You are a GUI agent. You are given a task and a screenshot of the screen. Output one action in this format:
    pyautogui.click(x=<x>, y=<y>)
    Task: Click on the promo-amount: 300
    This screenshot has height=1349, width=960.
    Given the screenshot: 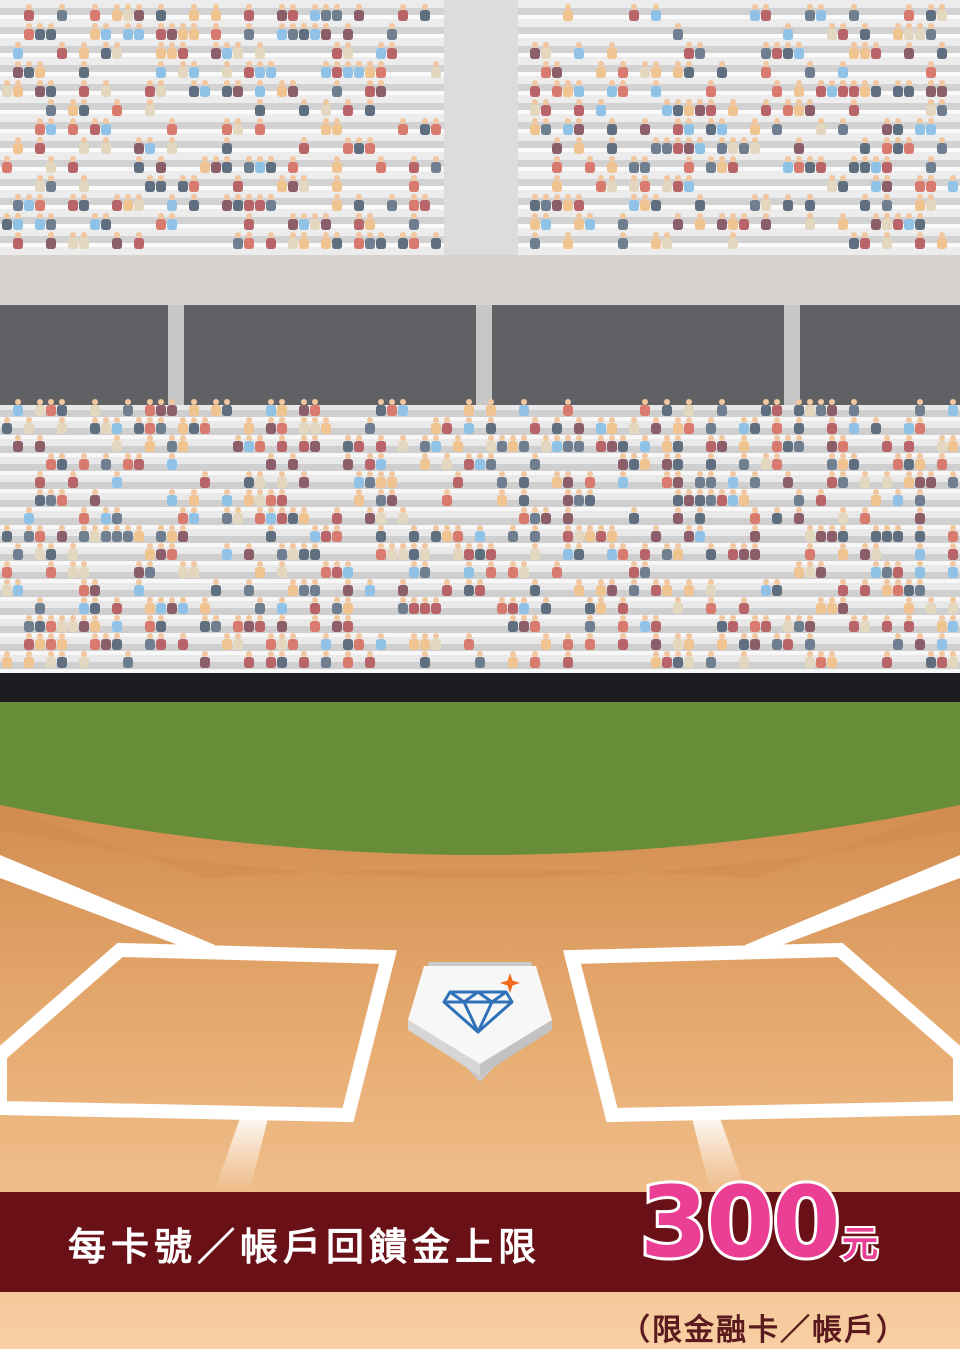 What is the action you would take?
    pyautogui.click(x=740, y=1223)
    